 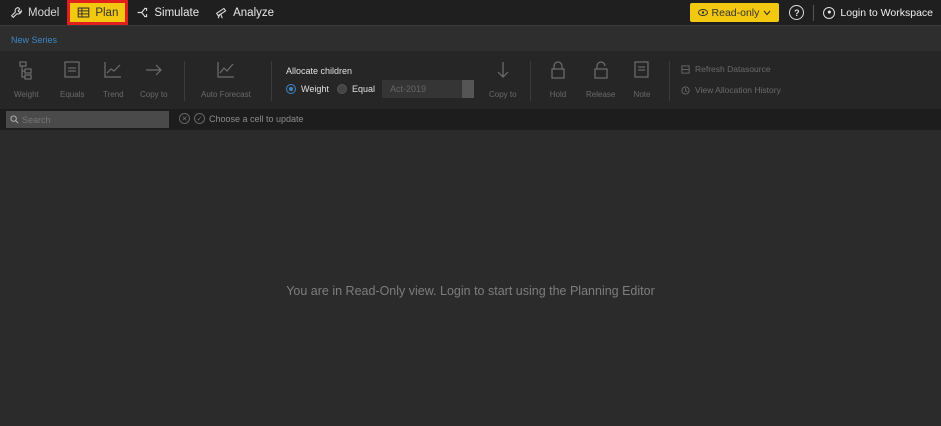 I want to click on refresh-datasource-link: Refresh Datasource, so click(x=726, y=69).